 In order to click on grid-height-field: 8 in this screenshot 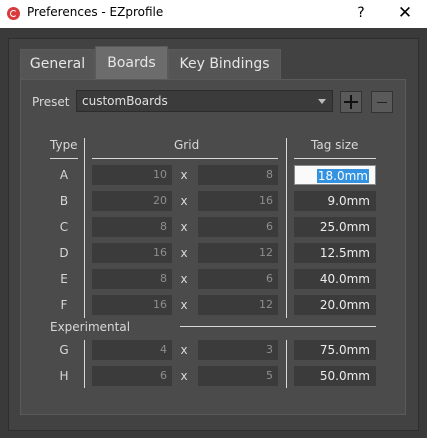, I will do `click(238, 175)`.